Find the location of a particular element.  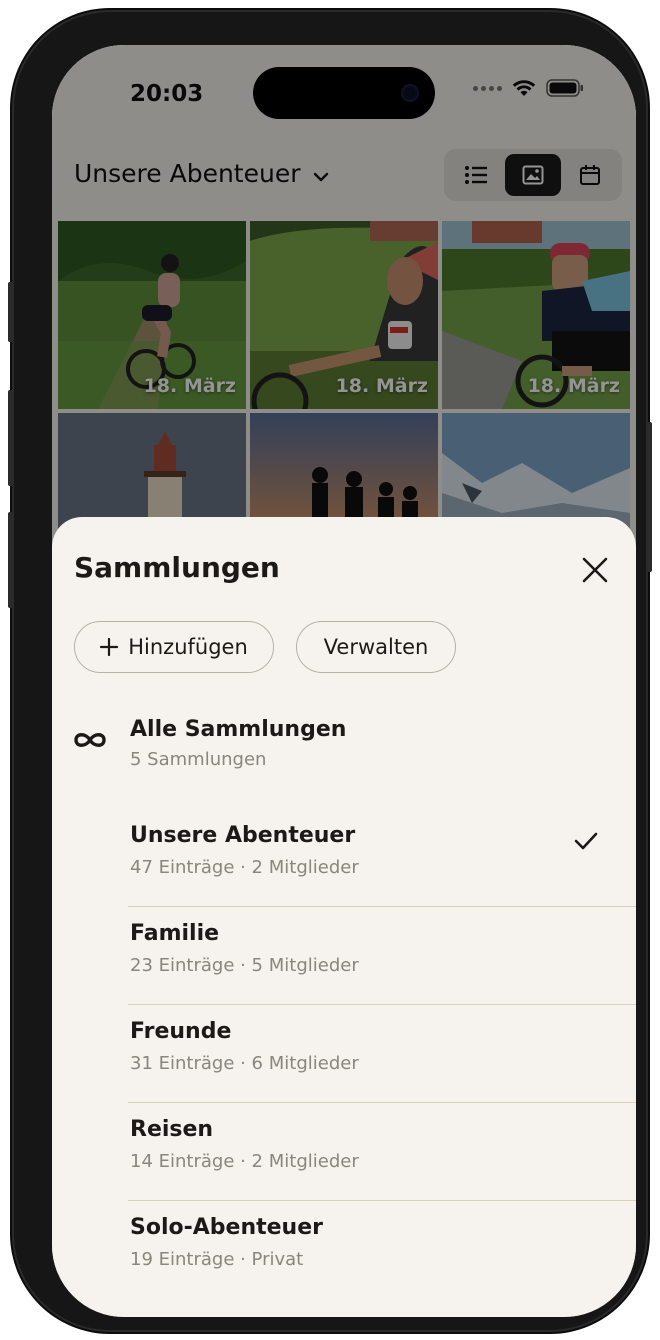

action-button is located at coordinates (10, 312).